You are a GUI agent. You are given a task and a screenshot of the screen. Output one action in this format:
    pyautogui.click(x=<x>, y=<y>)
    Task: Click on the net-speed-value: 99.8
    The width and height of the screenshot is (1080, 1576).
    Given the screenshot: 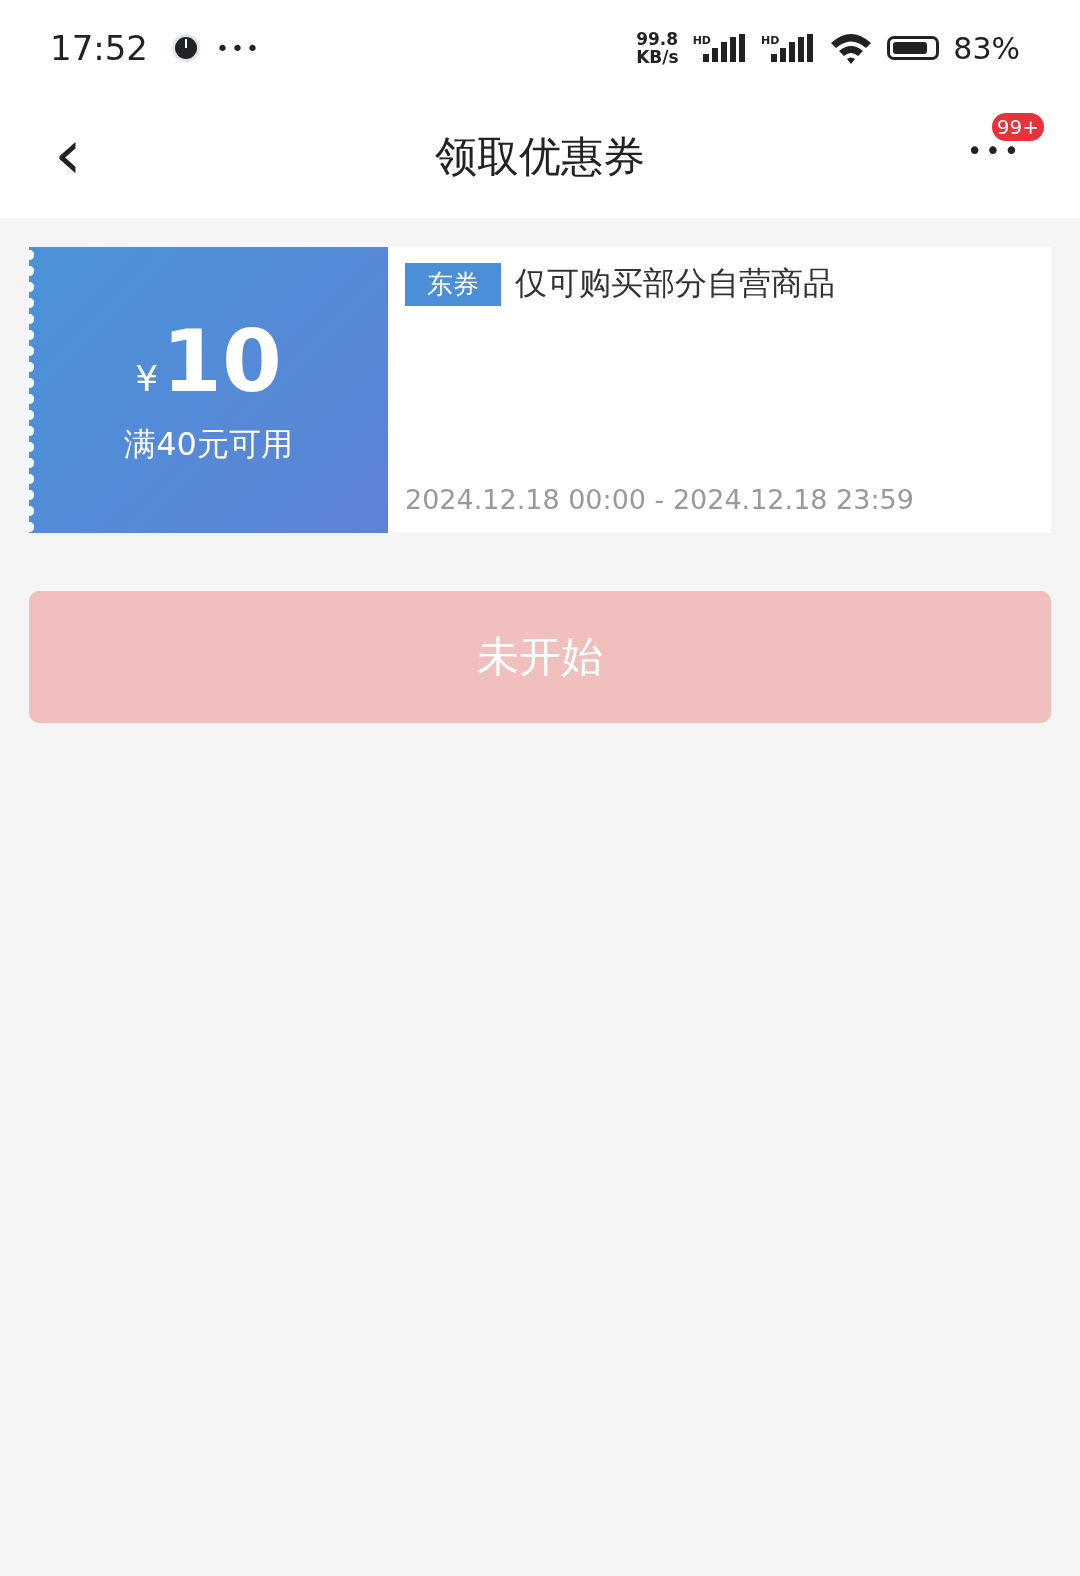 What is the action you would take?
    pyautogui.click(x=657, y=39)
    